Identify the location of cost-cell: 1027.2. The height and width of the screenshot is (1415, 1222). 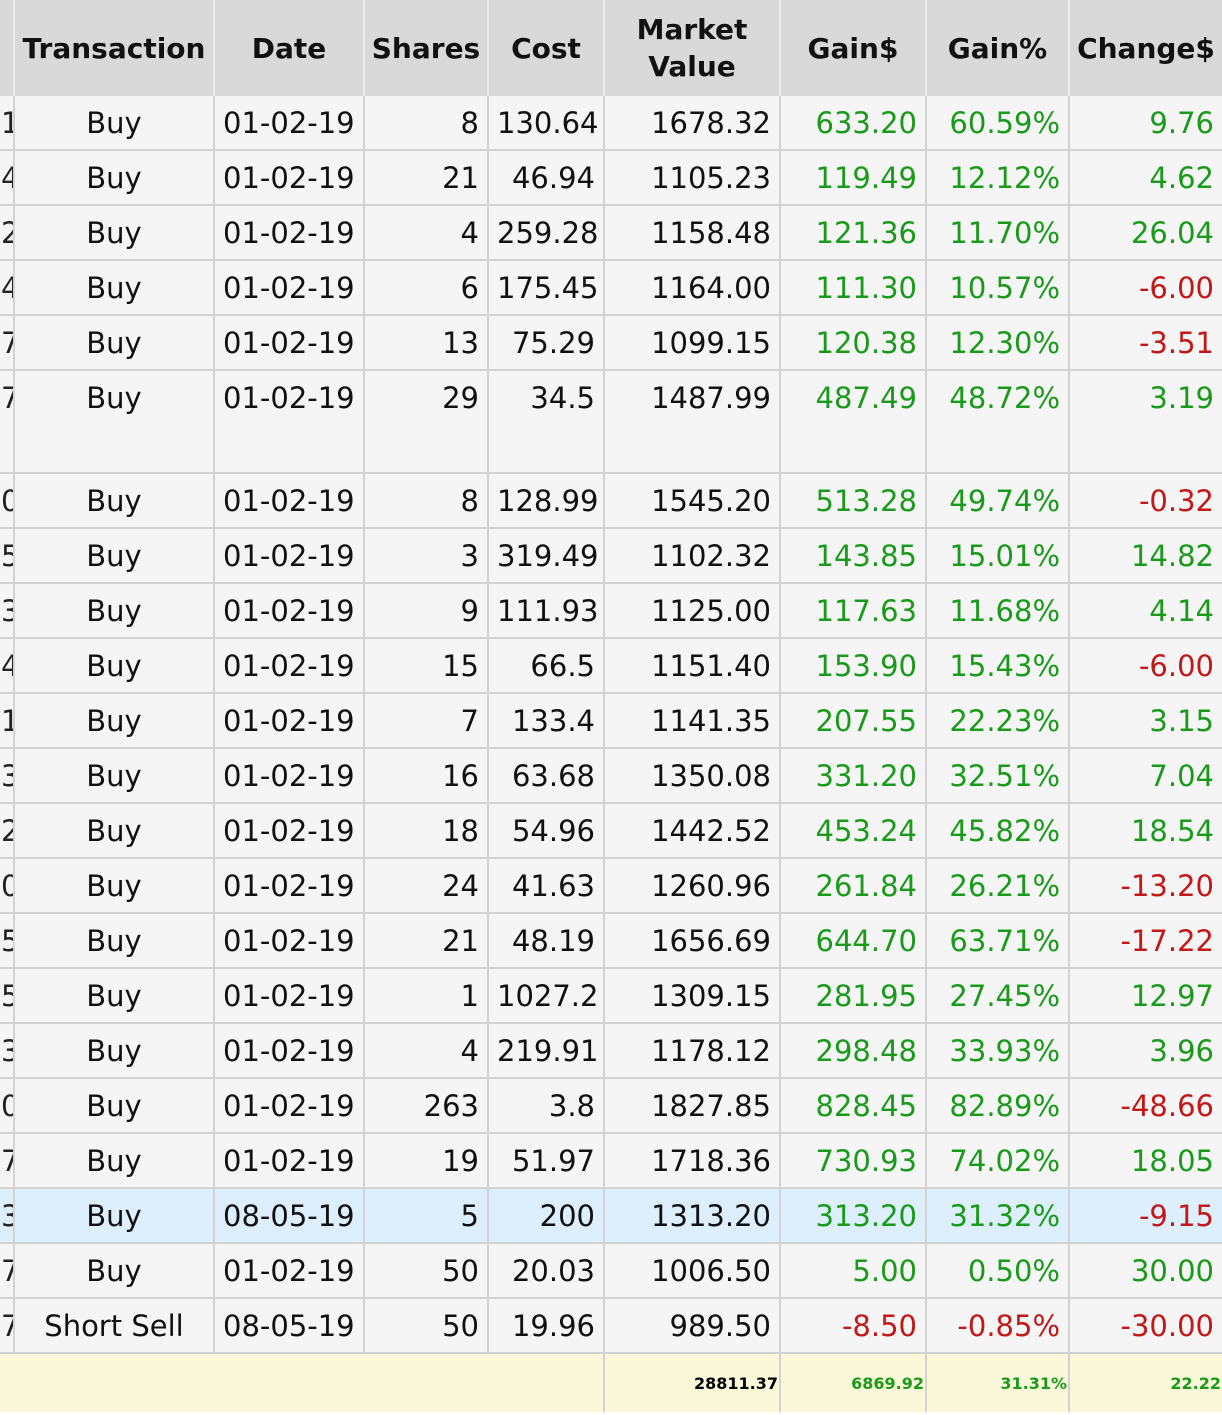
(546, 996).